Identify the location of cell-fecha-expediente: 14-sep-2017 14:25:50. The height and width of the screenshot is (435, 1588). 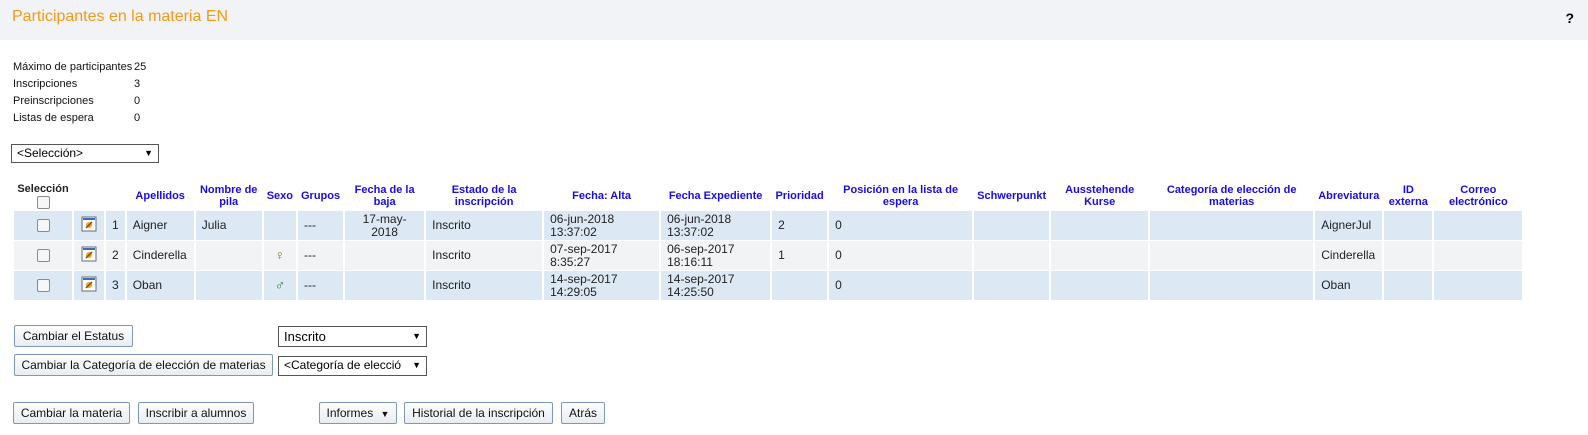
(716, 286).